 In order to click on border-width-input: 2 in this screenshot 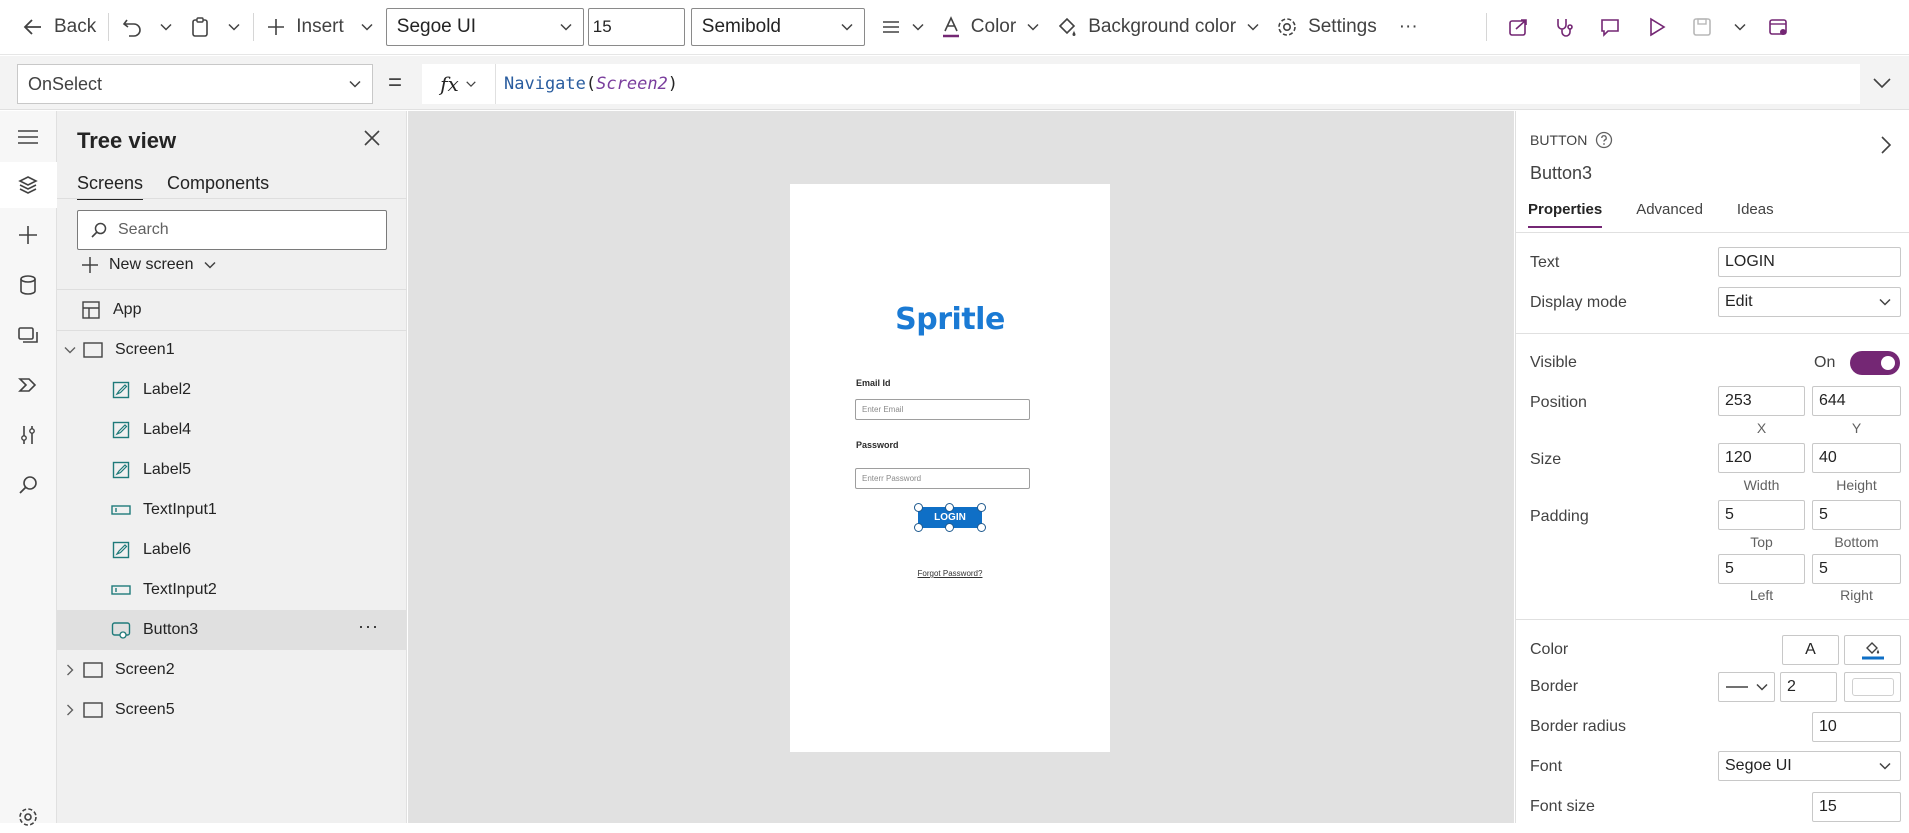, I will do `click(1808, 687)`.